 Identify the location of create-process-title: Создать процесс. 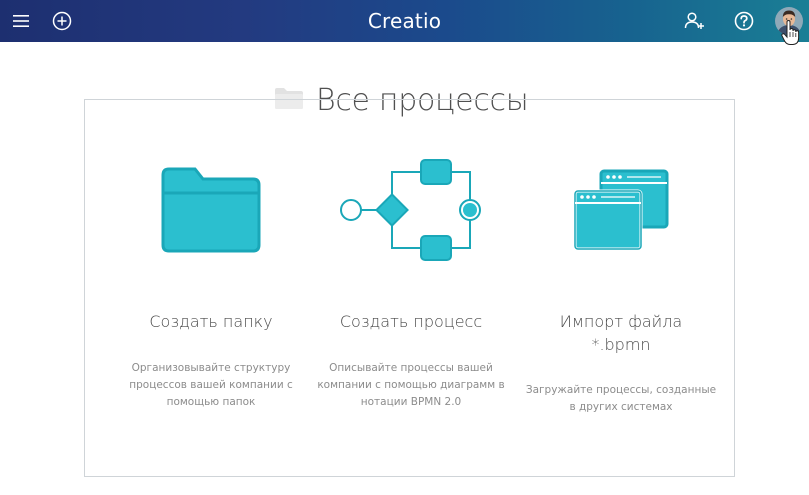
(411, 321).